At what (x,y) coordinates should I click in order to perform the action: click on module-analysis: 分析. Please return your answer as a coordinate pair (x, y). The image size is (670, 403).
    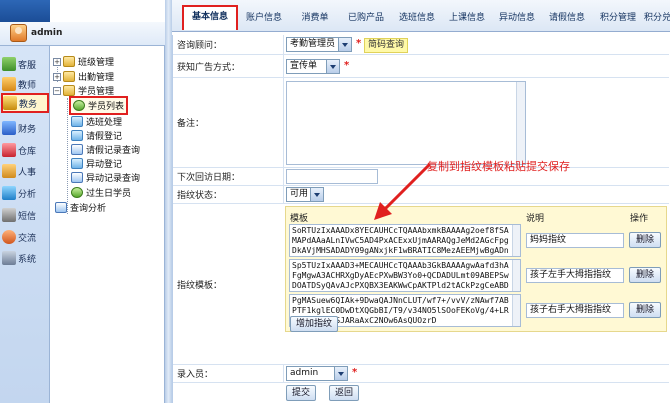
    Looking at the image, I should click on (25, 193).